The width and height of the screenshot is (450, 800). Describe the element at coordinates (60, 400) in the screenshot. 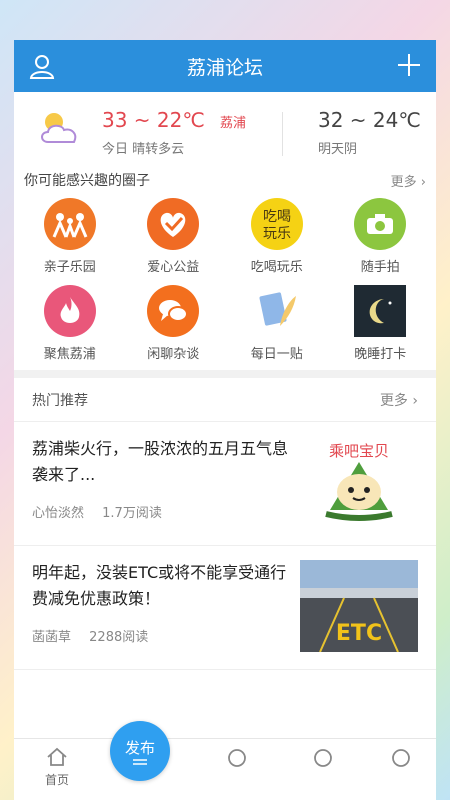

I see `hot-label: 热门推荐` at that location.